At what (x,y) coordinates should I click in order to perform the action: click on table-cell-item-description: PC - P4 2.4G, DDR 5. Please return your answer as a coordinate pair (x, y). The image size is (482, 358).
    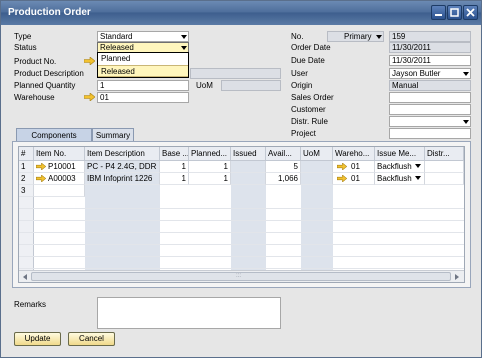
    Looking at the image, I should click on (122, 167).